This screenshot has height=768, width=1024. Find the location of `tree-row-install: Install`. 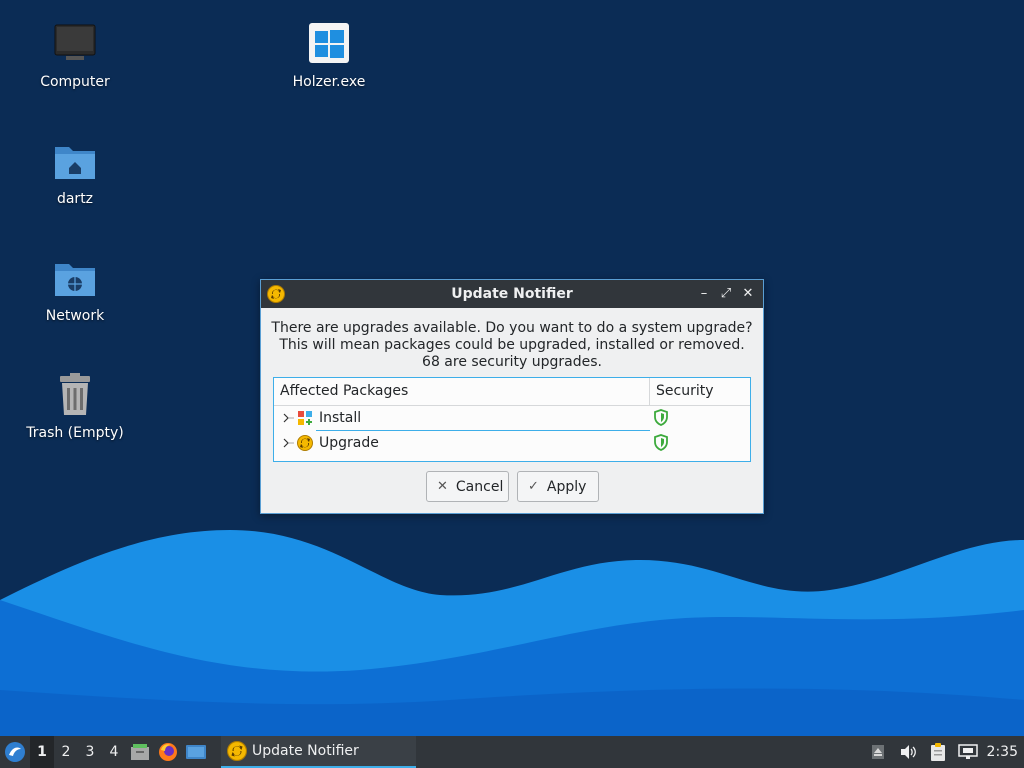

tree-row-install: Install is located at coordinates (512, 418).